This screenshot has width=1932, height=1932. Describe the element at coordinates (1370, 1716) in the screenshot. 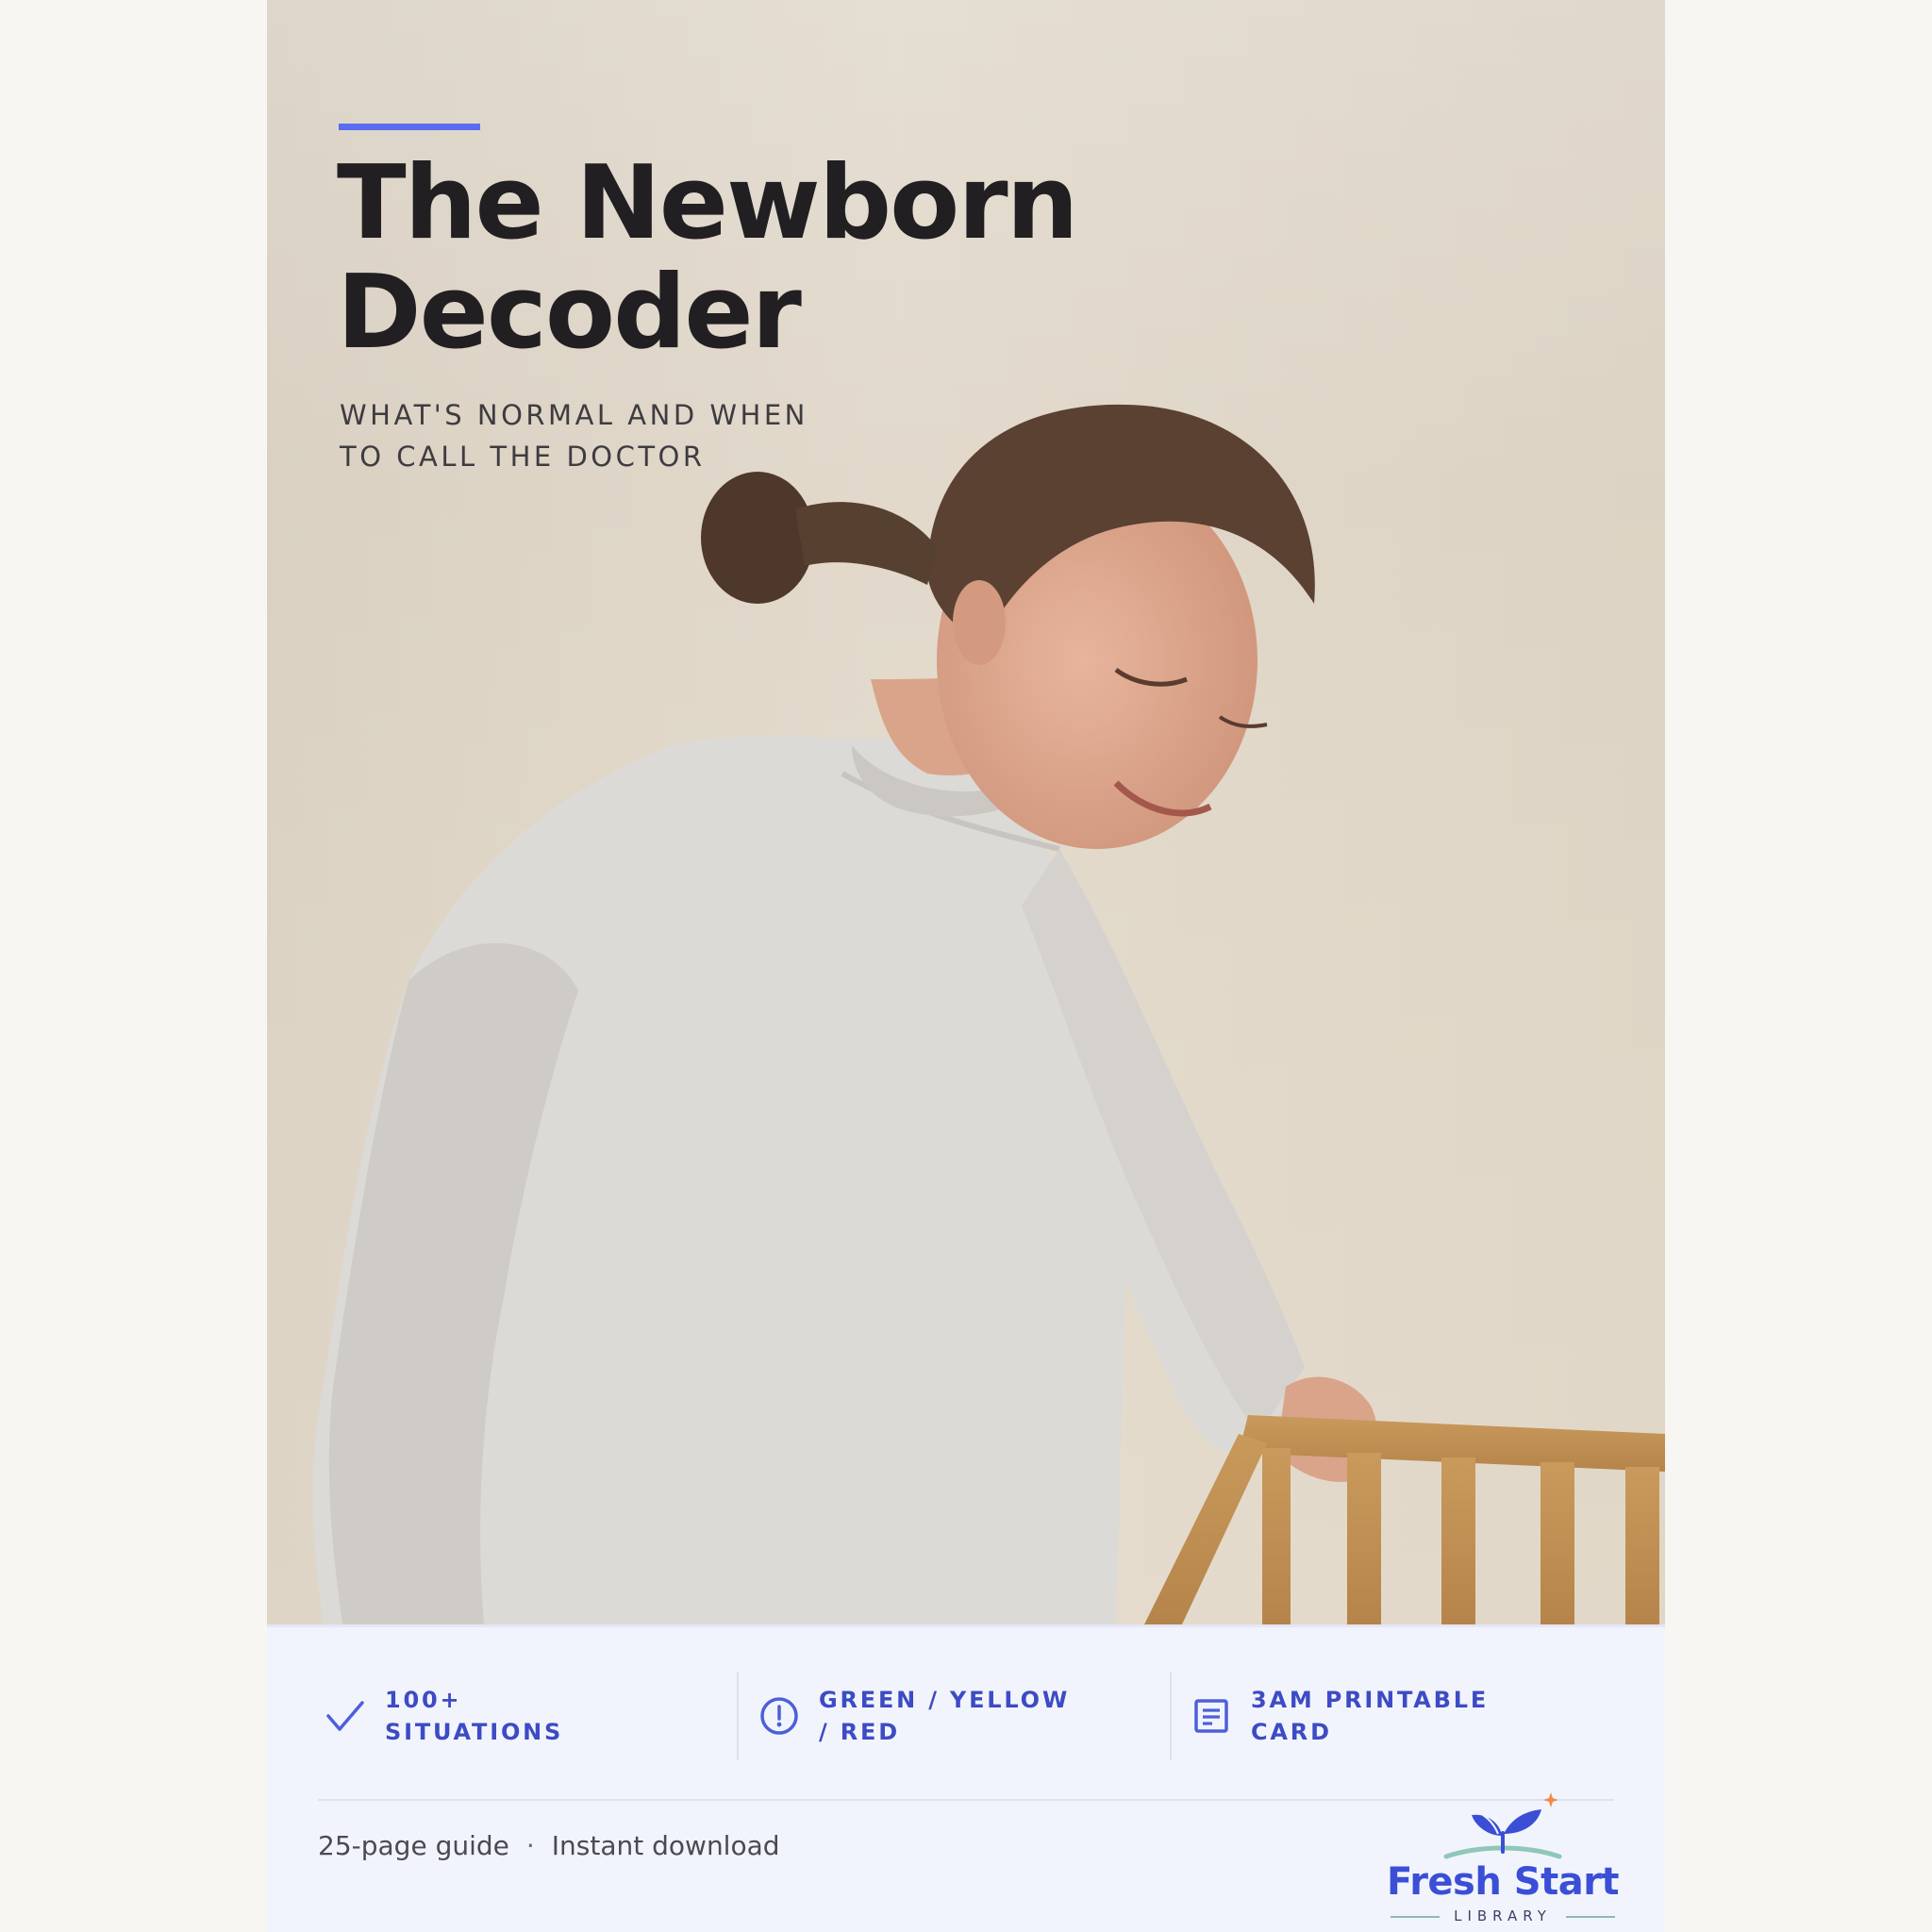

I see `feature-label: 3AM PRINTABLE CARD` at that location.